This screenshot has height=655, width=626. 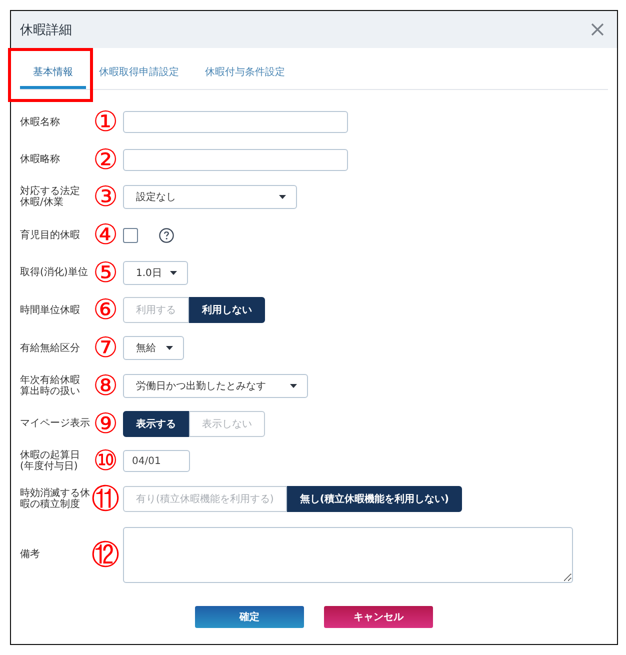 What do you see at coordinates (227, 310) in the screenshot?
I see `toggle-option: 利用しない` at bounding box center [227, 310].